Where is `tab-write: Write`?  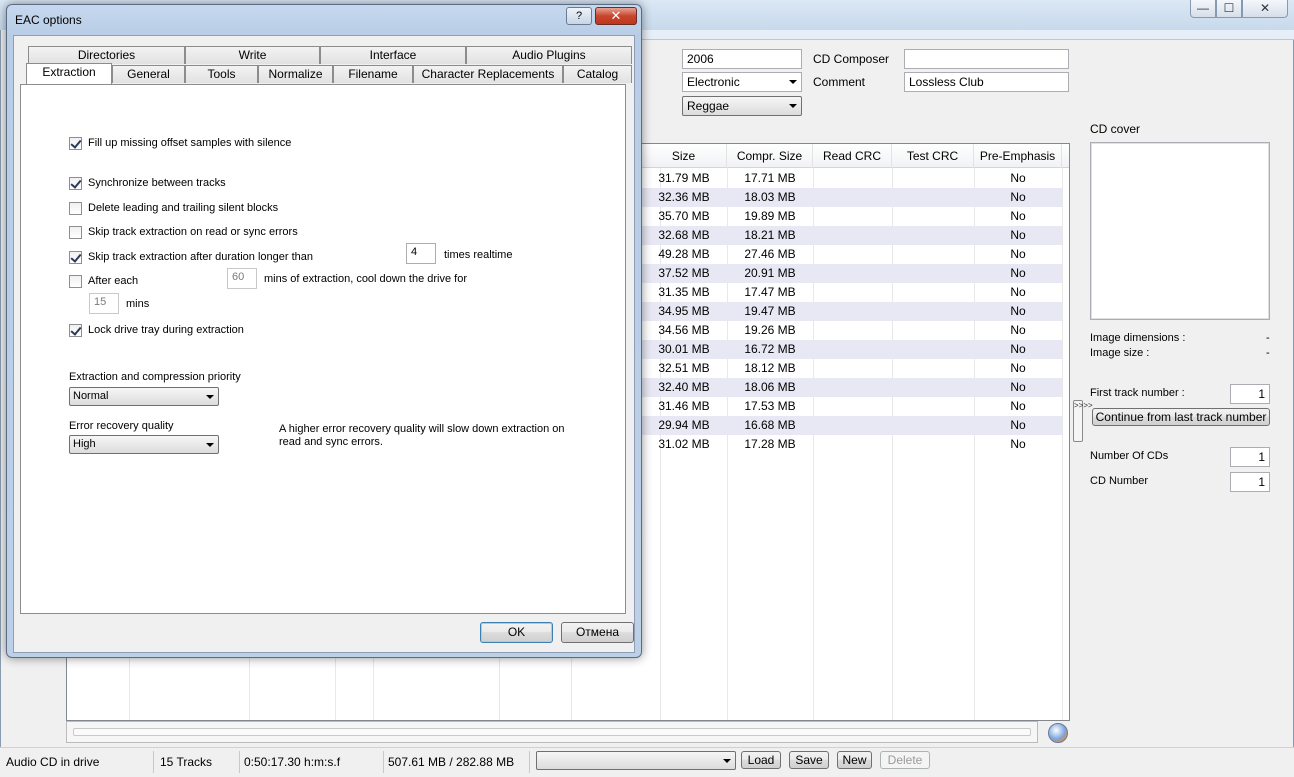 tab-write: Write is located at coordinates (252, 55).